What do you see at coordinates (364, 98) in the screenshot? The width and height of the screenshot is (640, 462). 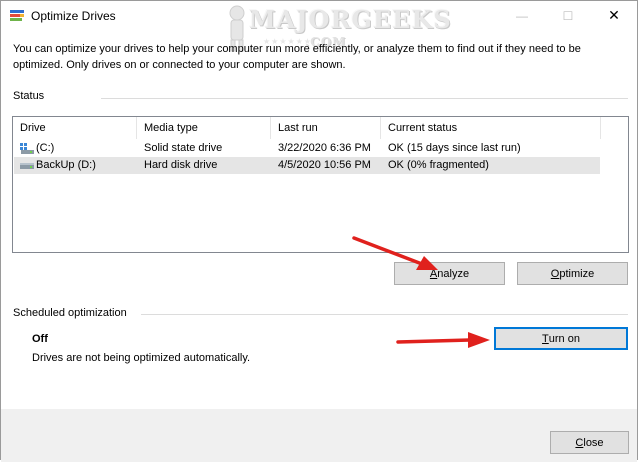 I see `status-divider` at bounding box center [364, 98].